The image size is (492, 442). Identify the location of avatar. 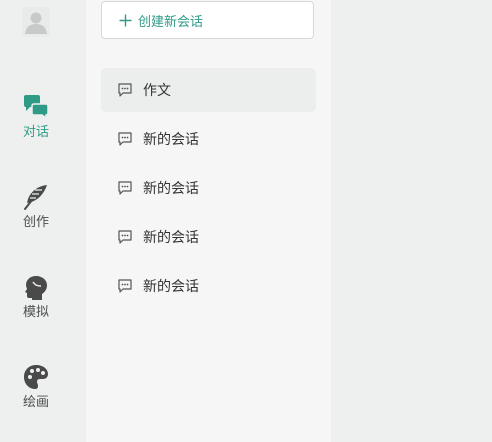
(36, 22).